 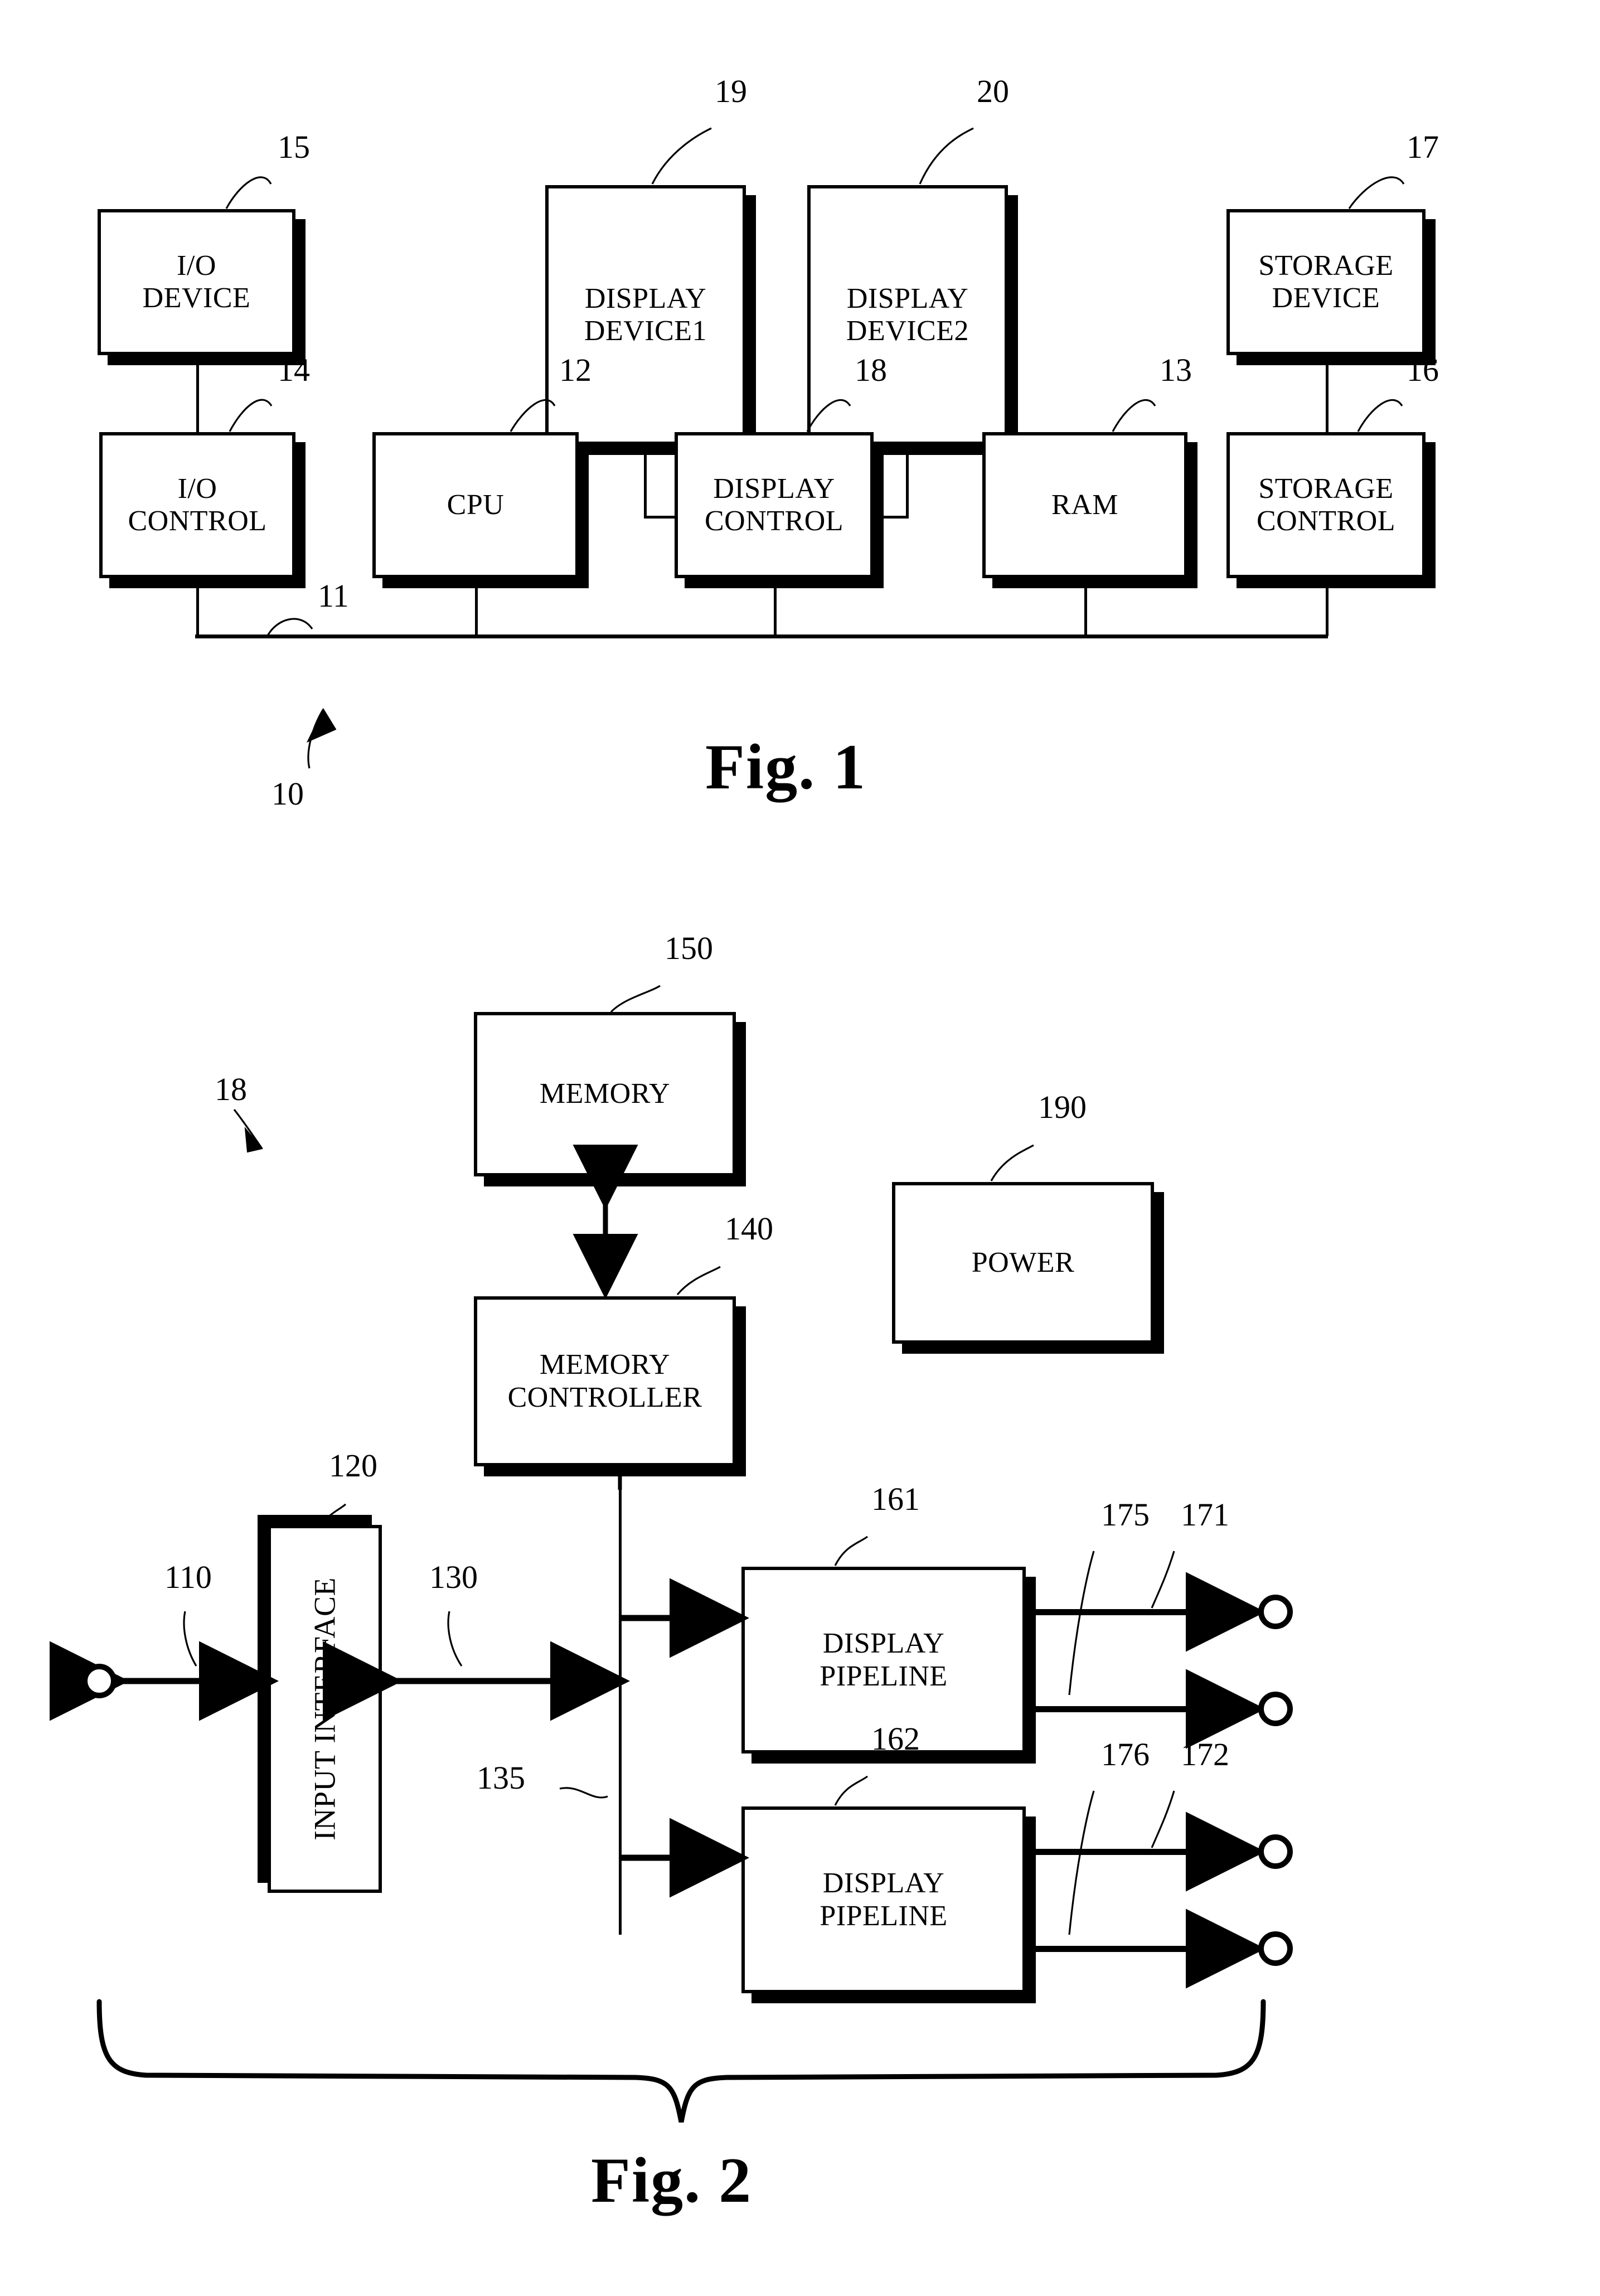 I want to click on ref-140: 140, so click(x=749, y=1228).